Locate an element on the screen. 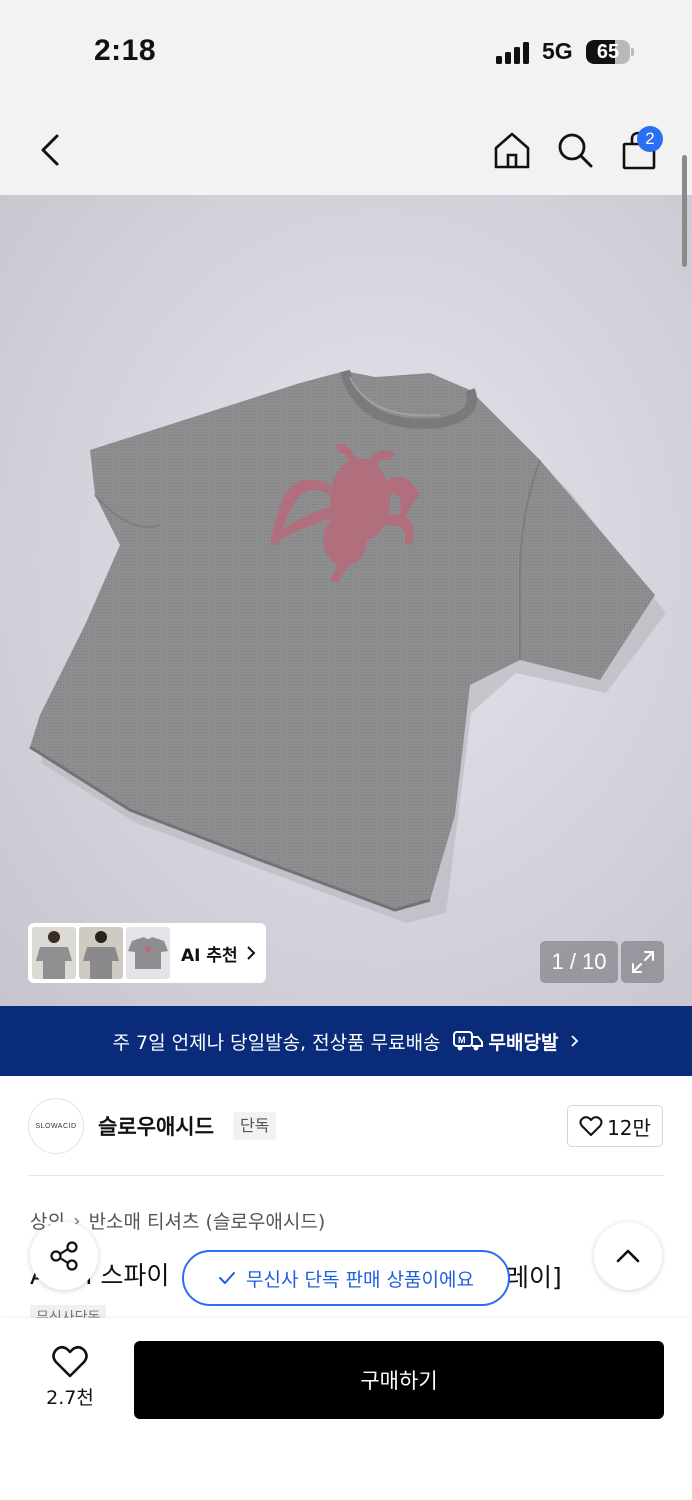  ai-recommend-panel: AI 추천 is located at coordinates (147, 953).